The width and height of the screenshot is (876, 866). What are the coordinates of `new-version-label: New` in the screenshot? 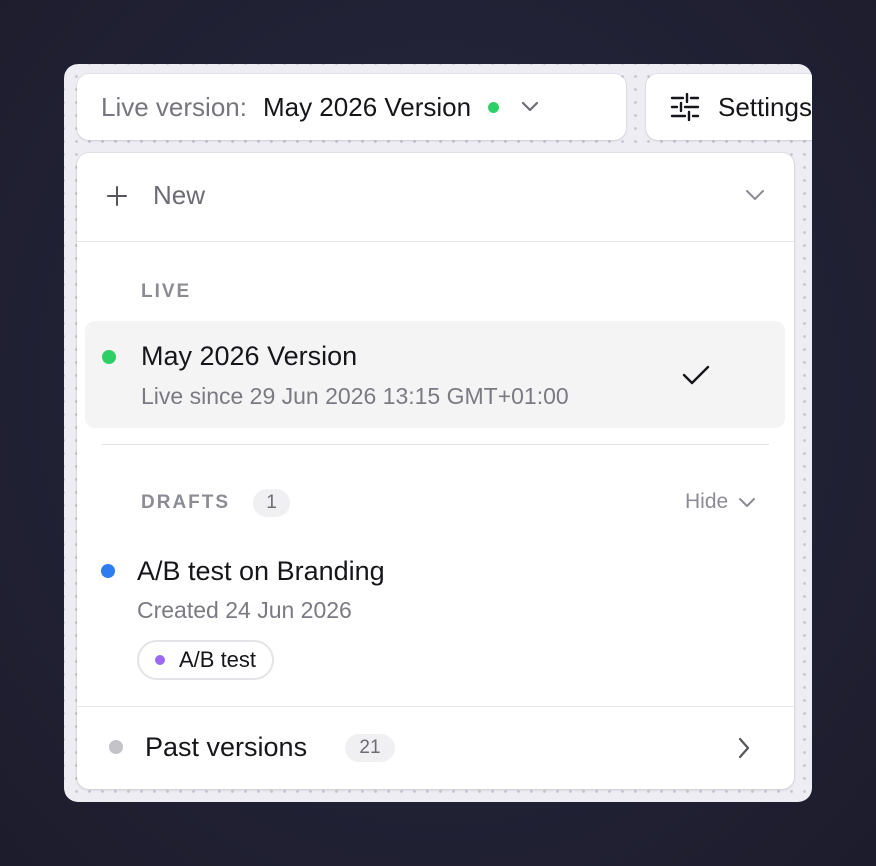 It's located at (179, 195).